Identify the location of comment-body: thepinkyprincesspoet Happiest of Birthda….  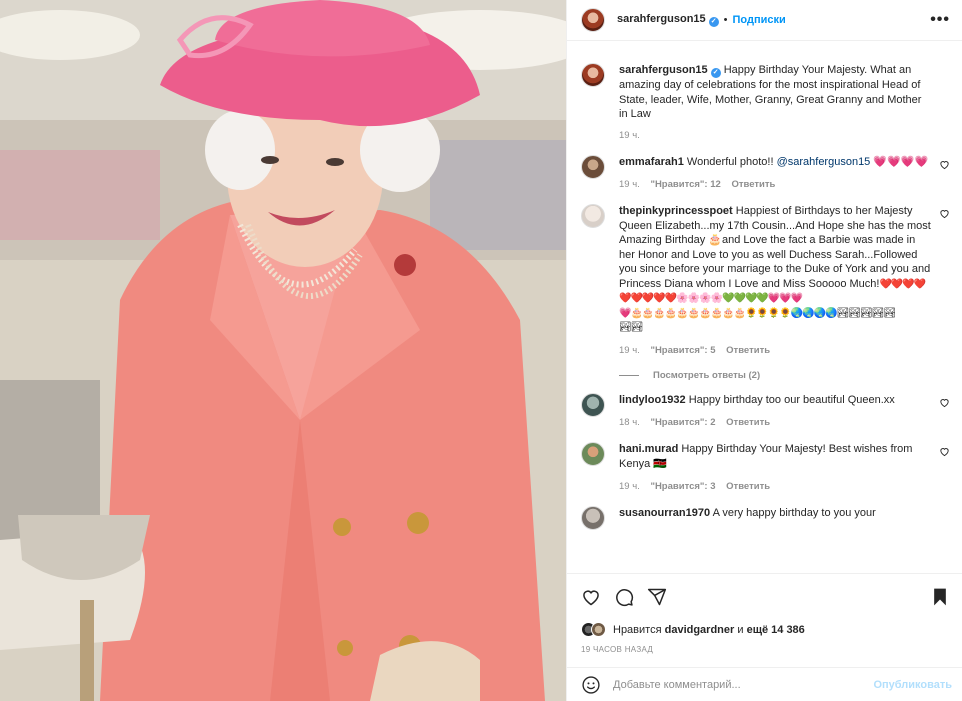
(784, 292).